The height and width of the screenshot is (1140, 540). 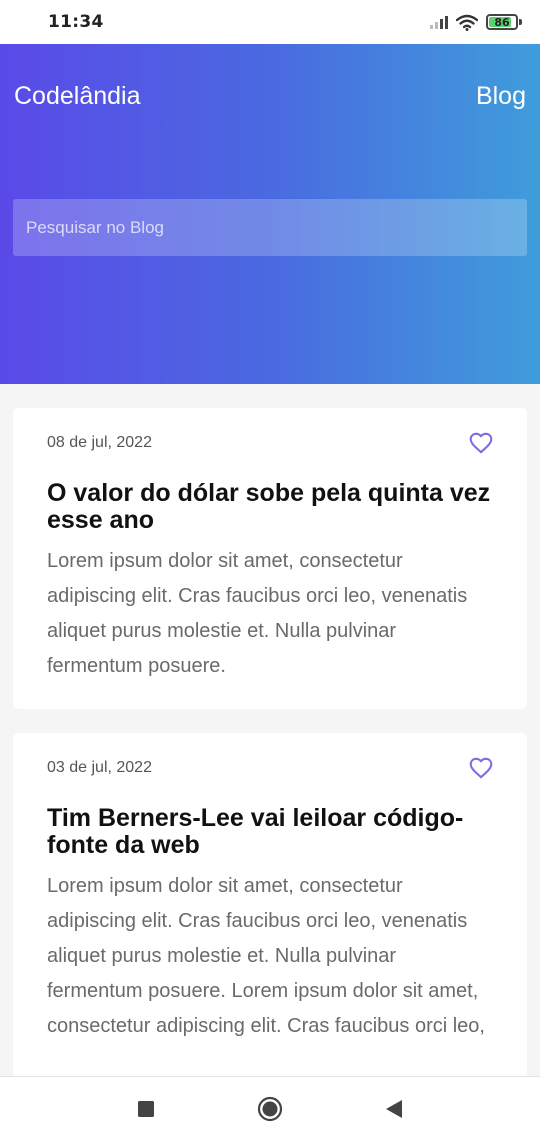 I want to click on home-button, so click(x=270, y=1109).